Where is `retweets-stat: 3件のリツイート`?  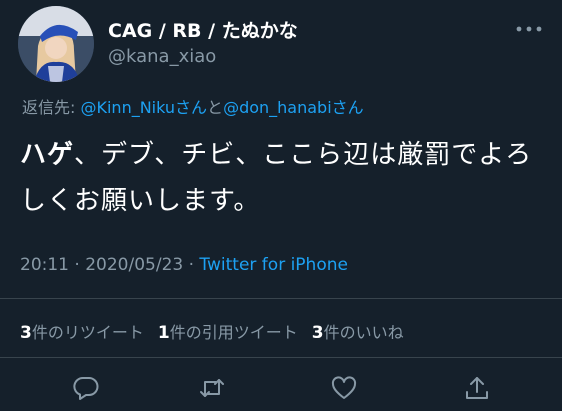 retweets-stat: 3件のリツイート is located at coordinates (82, 333).